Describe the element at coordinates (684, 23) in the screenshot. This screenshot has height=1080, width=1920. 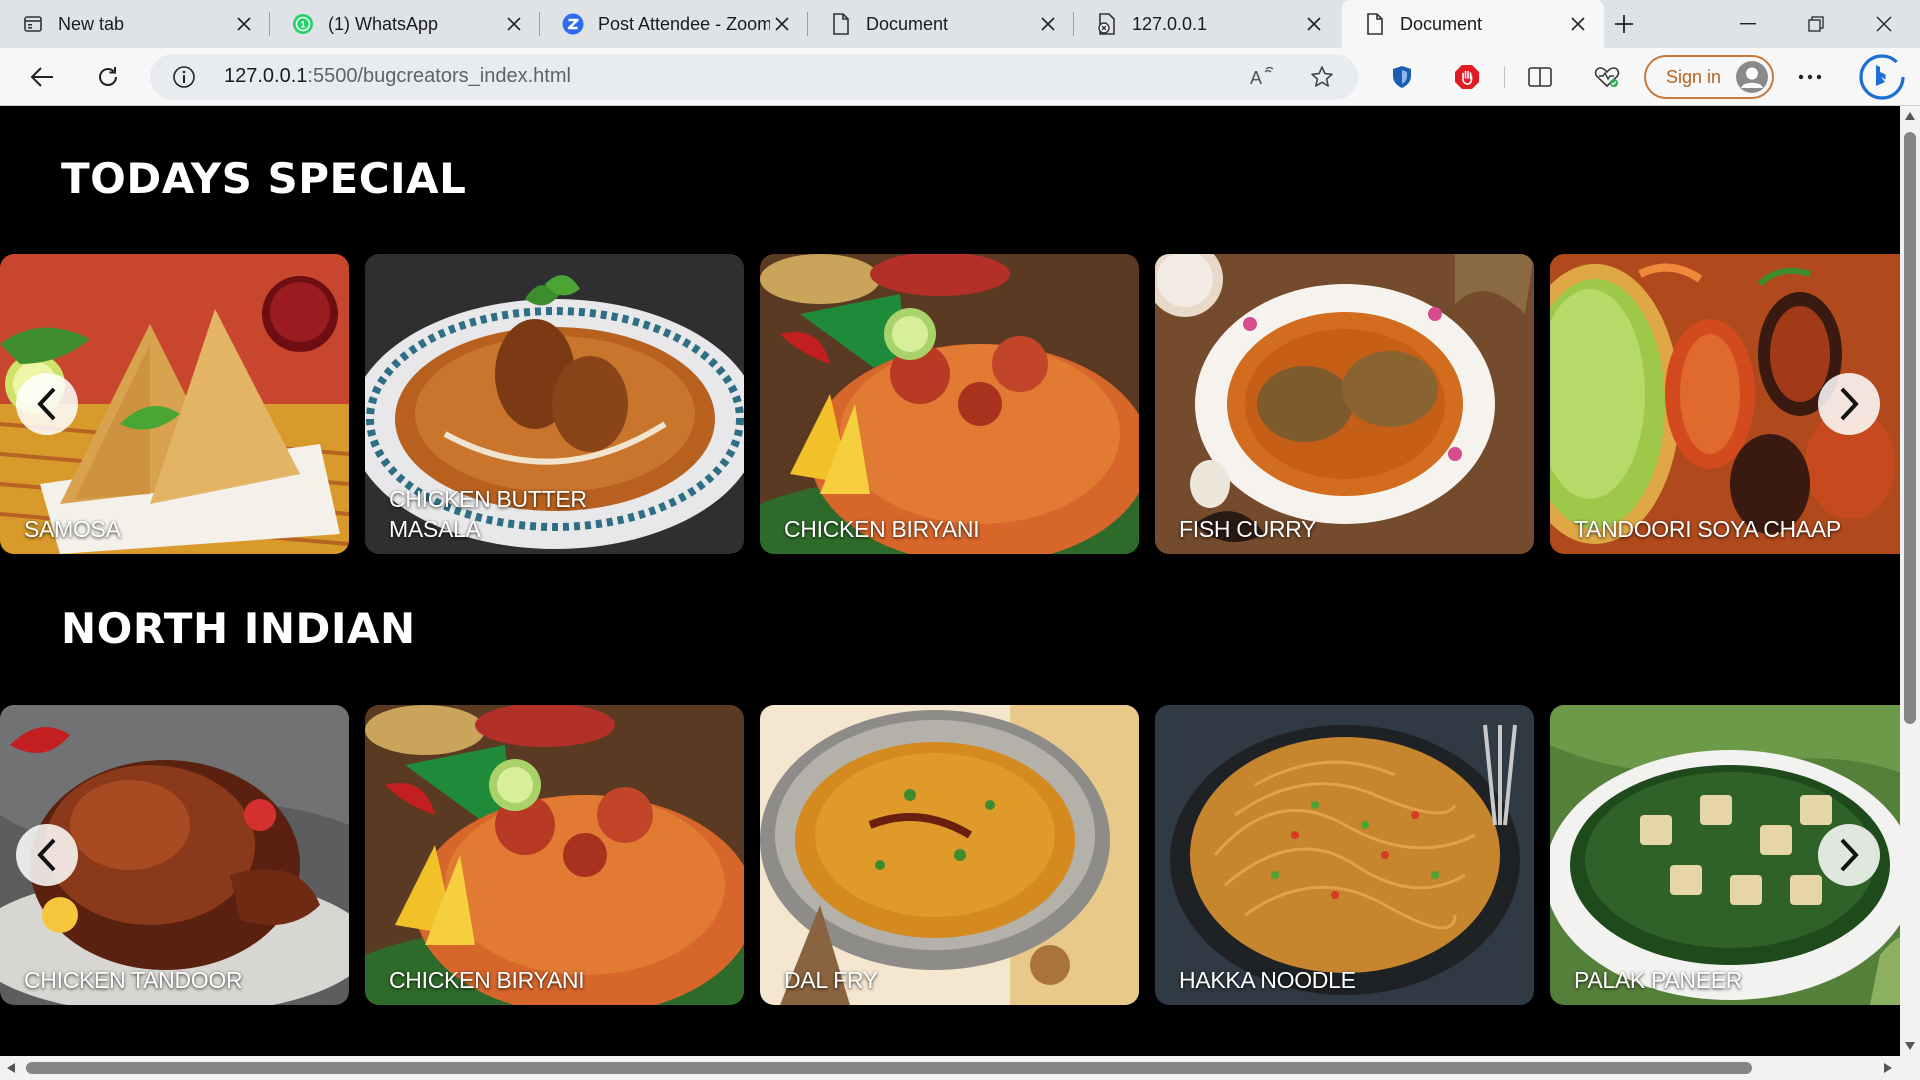
I see `tab-title: Post Attendee - Zoom` at that location.